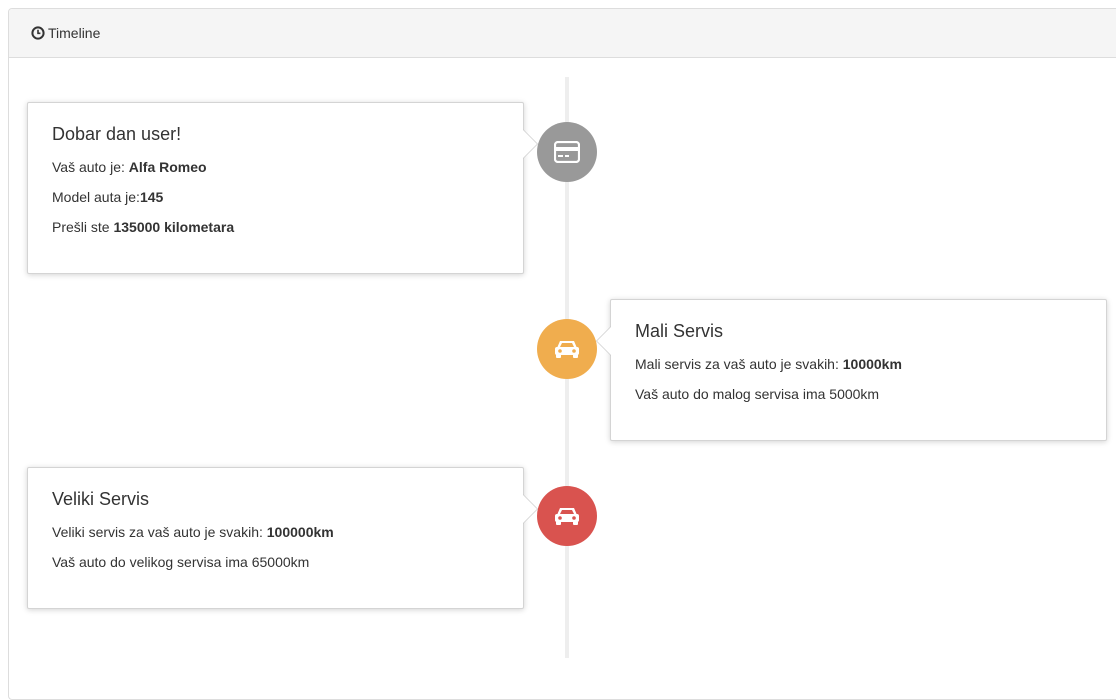 This screenshot has height=700, width=1116. What do you see at coordinates (96, 197) in the screenshot?
I see `car-model-label: Model auta je:` at bounding box center [96, 197].